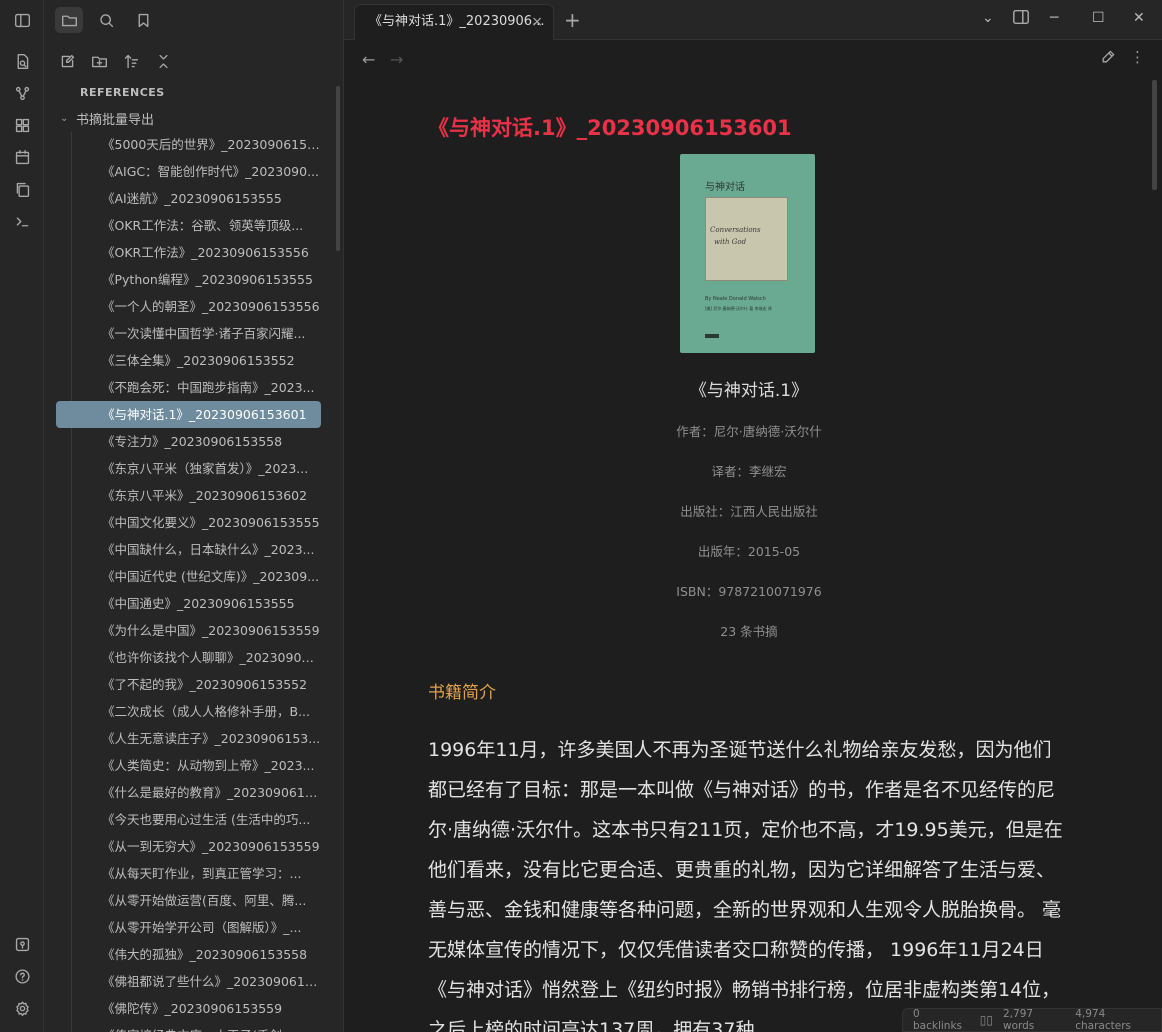 Image resolution: width=1162 pixels, height=1032 pixels. I want to click on vault-icon, so click(22, 944).